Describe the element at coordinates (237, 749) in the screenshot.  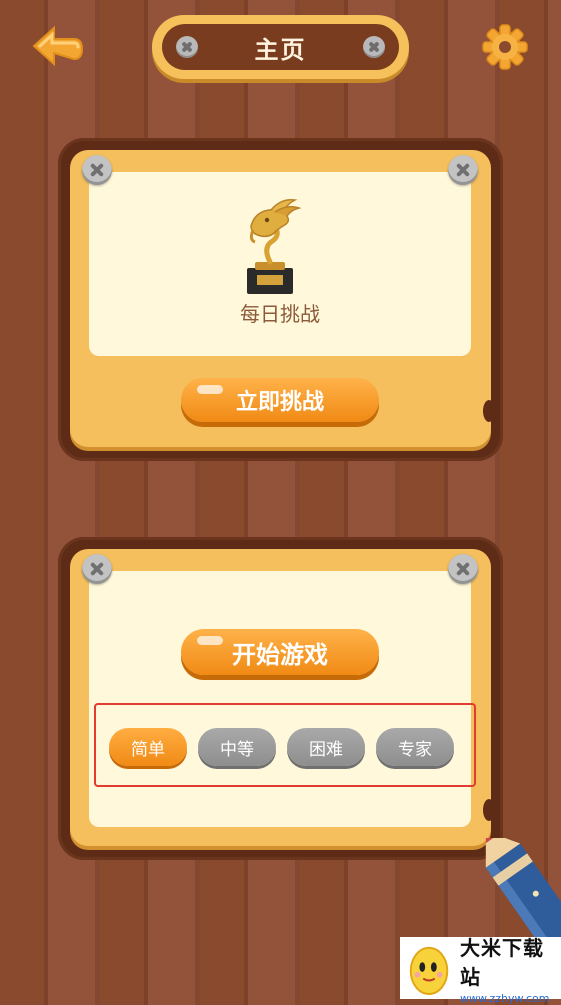
I see `difficulty-label: 中等` at that location.